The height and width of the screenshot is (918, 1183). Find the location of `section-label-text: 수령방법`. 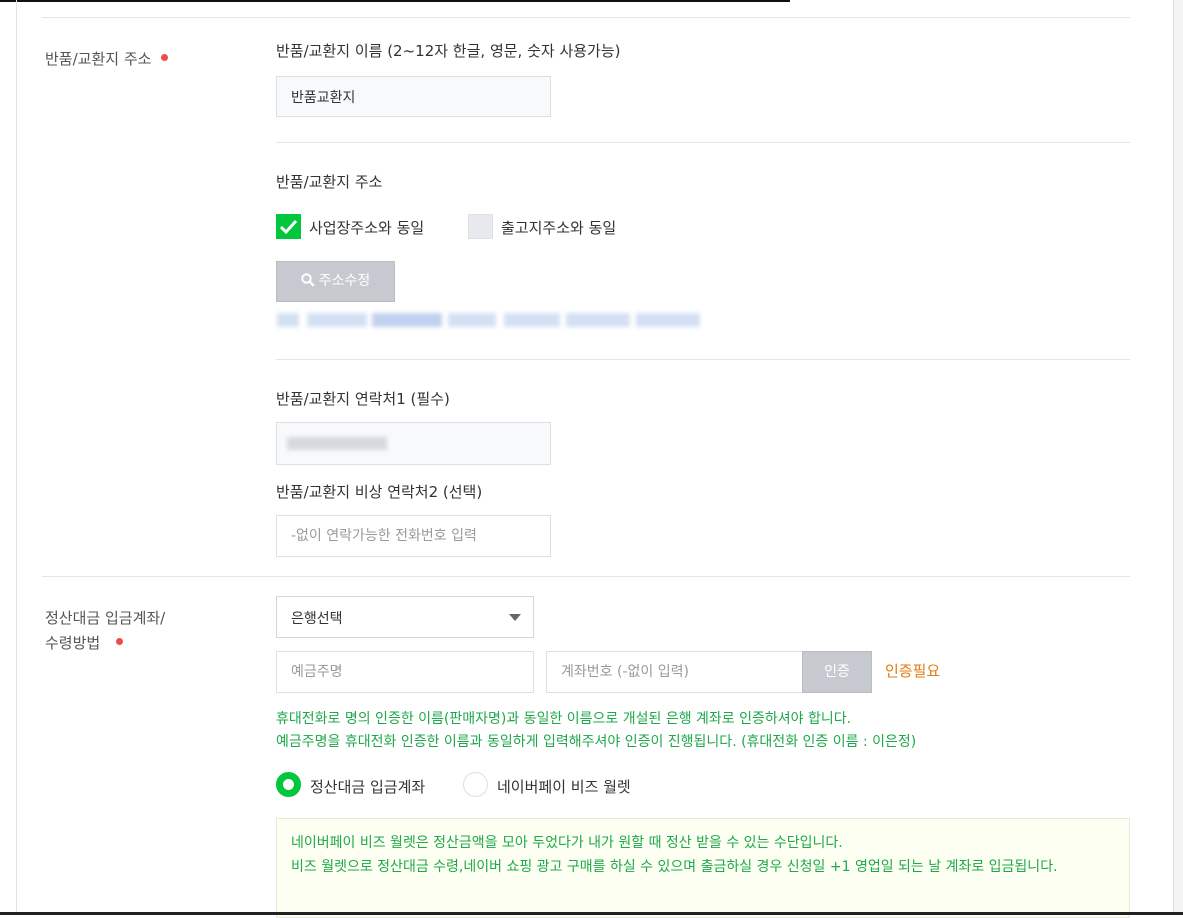

section-label-text: 수령방법 is located at coordinates (73, 643).